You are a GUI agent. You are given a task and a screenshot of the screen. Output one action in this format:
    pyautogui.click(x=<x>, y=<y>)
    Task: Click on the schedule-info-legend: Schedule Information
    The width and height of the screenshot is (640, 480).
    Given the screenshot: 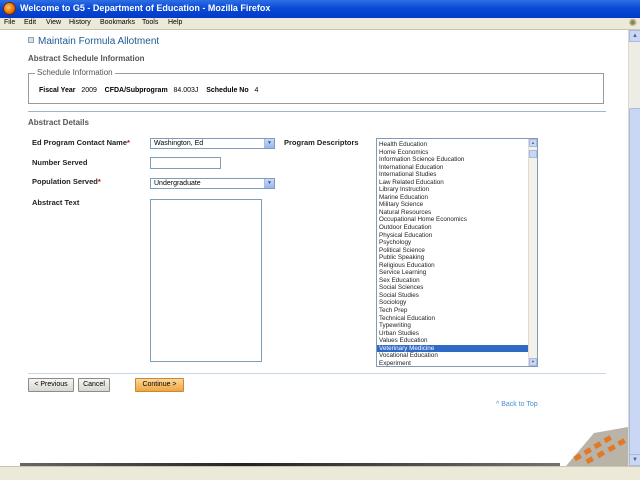 What is the action you would take?
    pyautogui.click(x=75, y=72)
    